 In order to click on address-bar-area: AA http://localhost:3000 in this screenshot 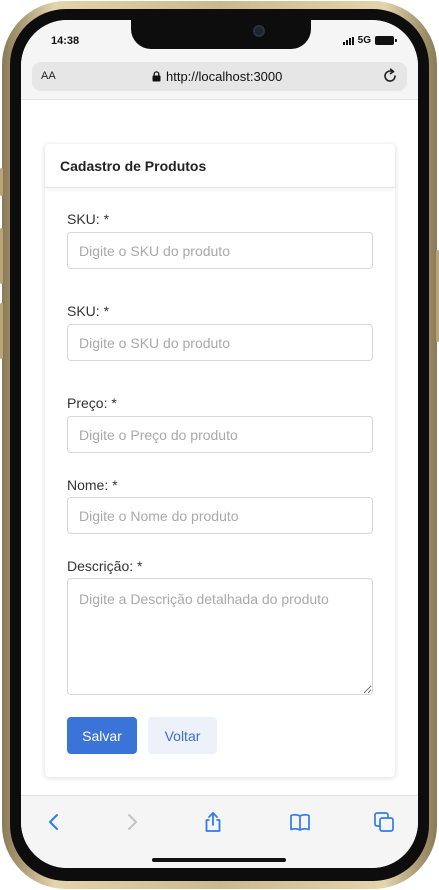, I will do `click(219, 81)`.